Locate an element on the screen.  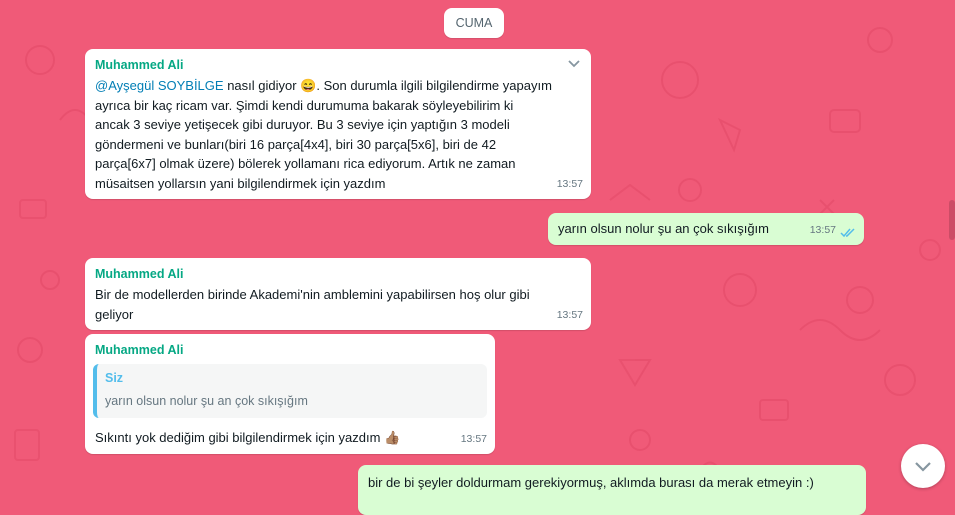
message-line: geliyor is located at coordinates (114, 314).